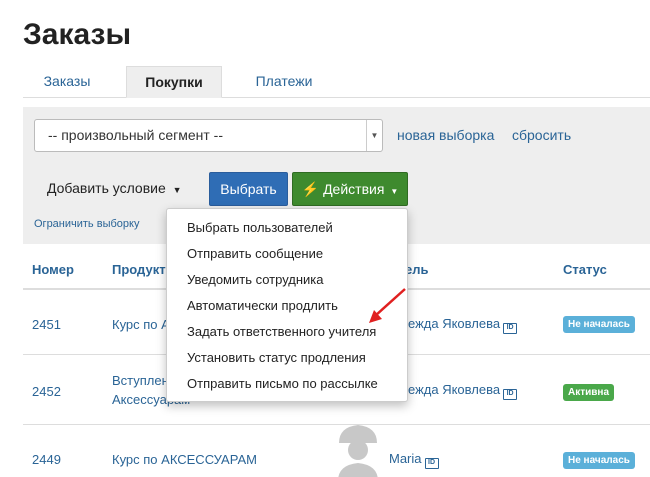 Image resolution: width=650 pixels, height=477 pixels. What do you see at coordinates (585, 269) in the screenshot?
I see `col-status: Статус` at bounding box center [585, 269].